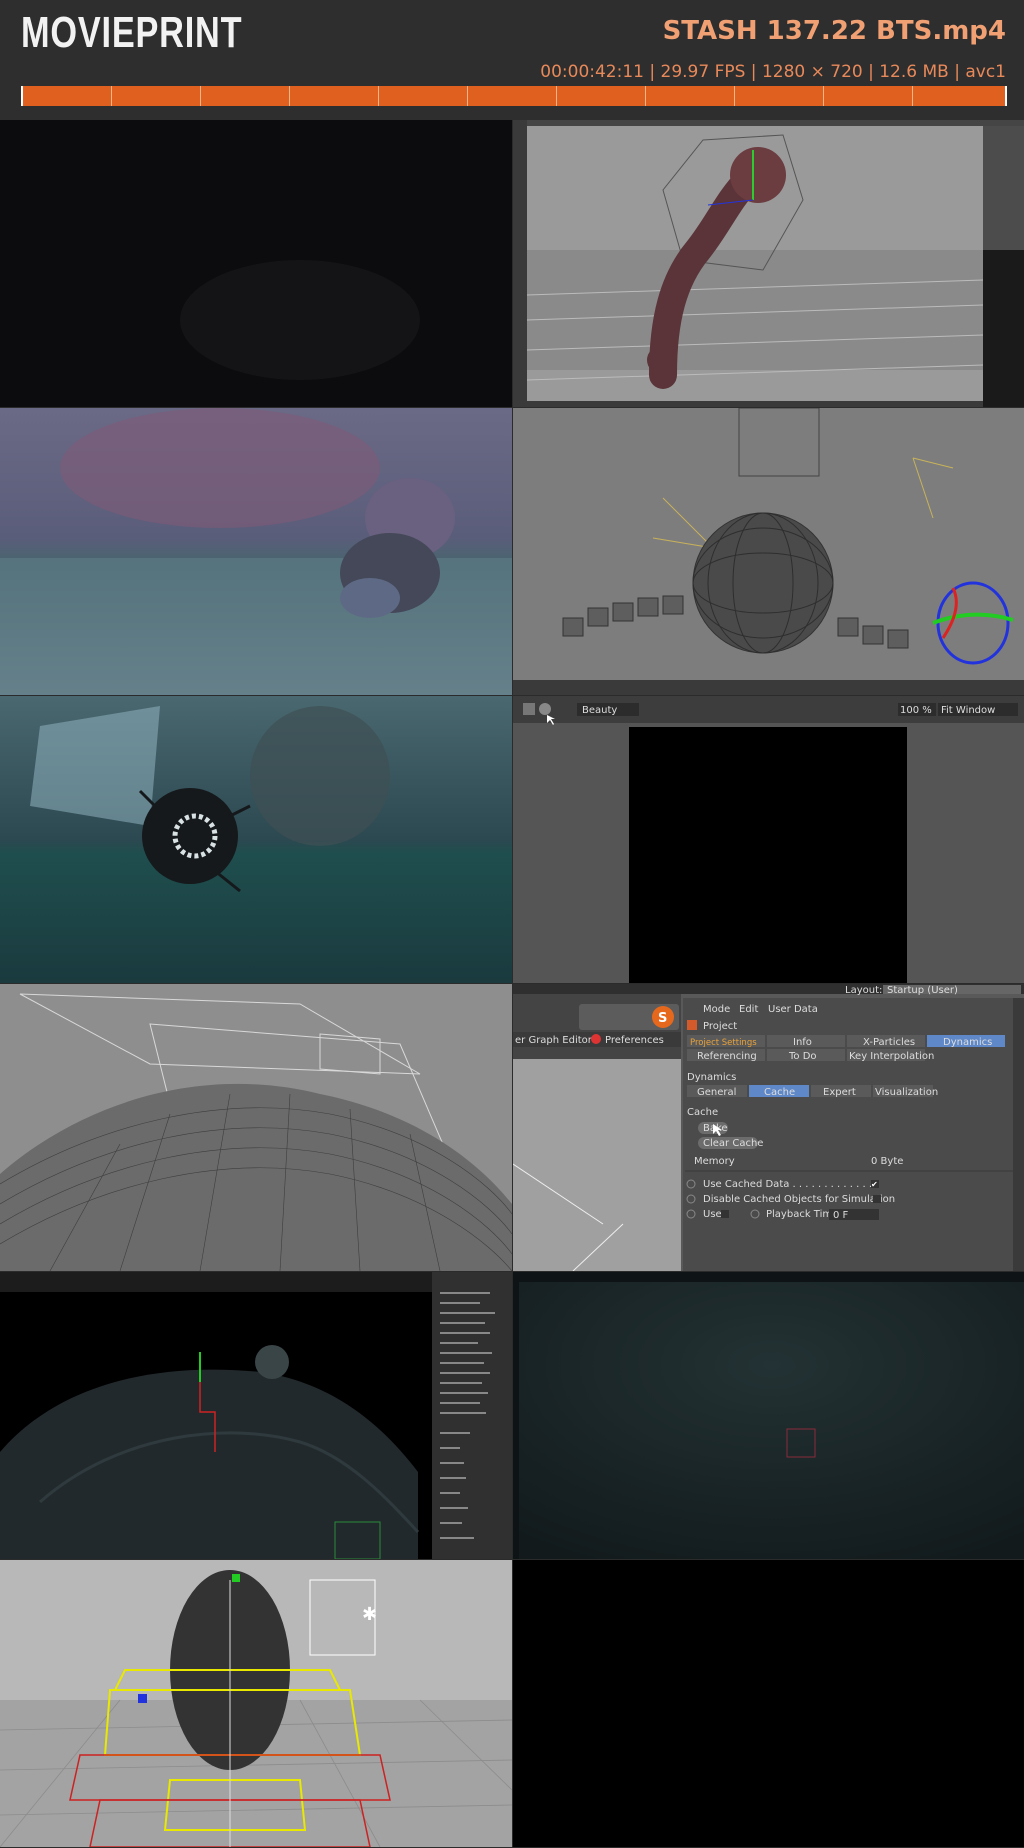  Describe the element at coordinates (599, 710) in the screenshot. I see `render-setting-select: Beauty` at that location.